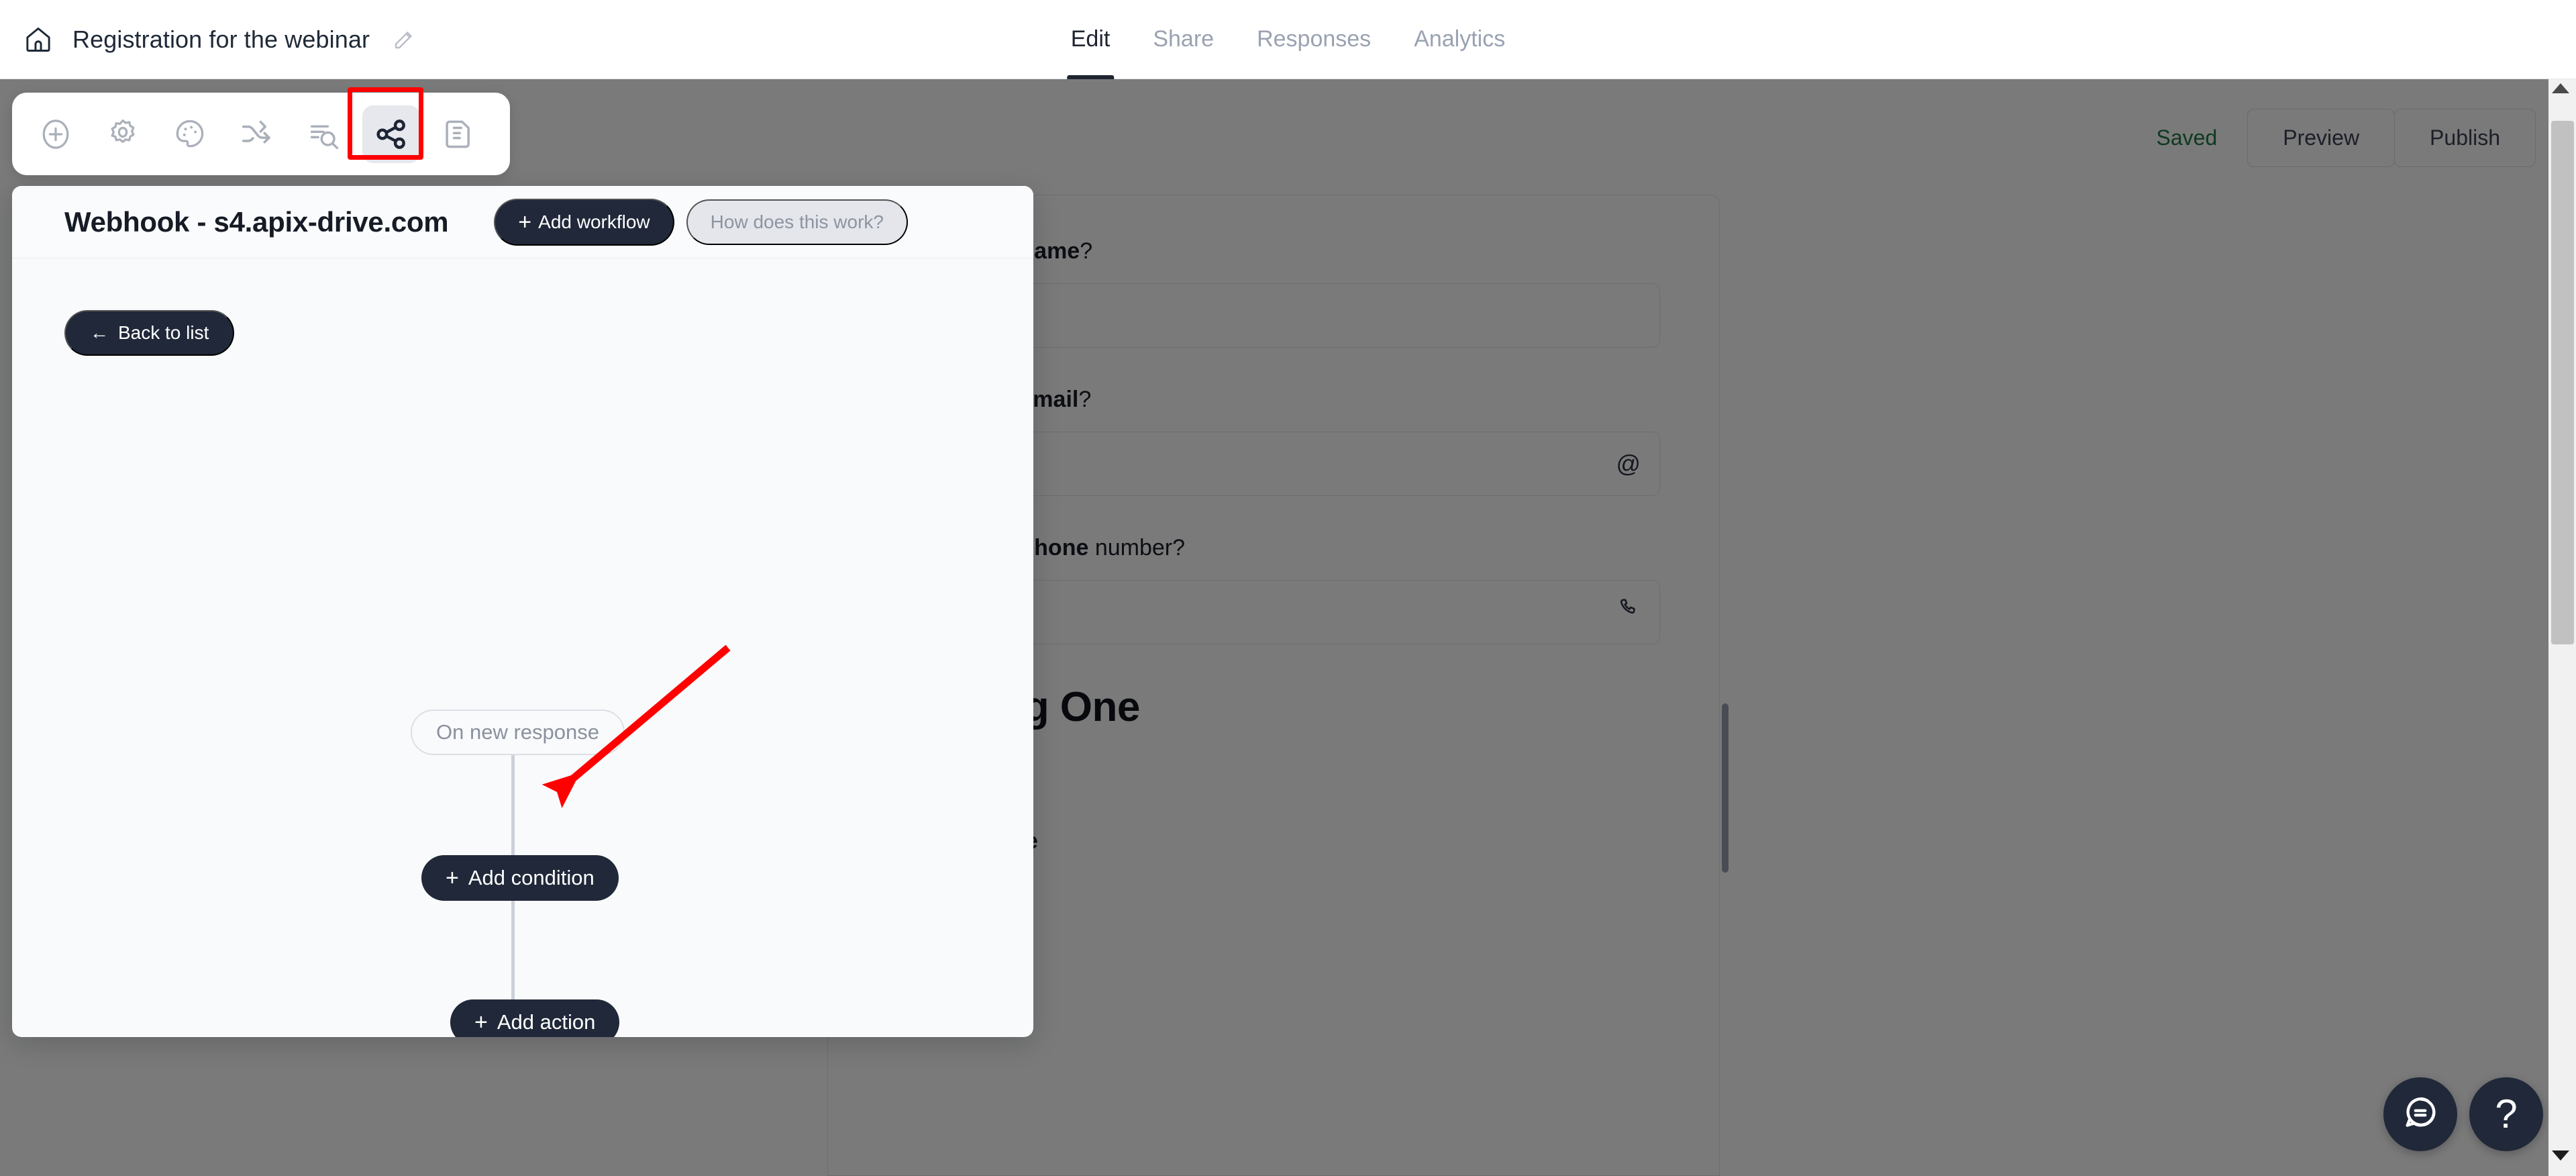 The width and height of the screenshot is (2576, 1176). Describe the element at coordinates (256, 221) in the screenshot. I see `panel-title: Webhook - s4.apix-drive.com` at that location.